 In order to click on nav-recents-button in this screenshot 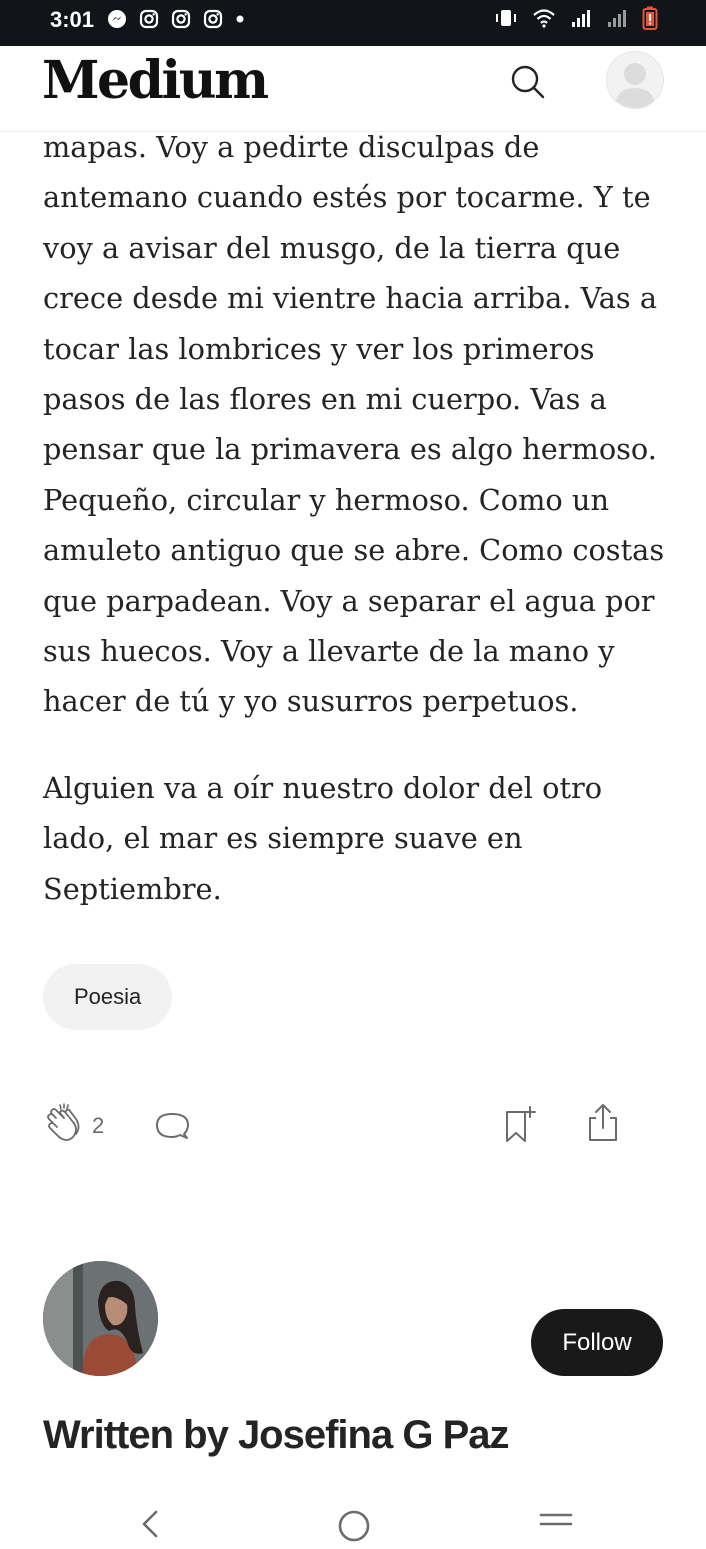, I will do `click(556, 1525)`.